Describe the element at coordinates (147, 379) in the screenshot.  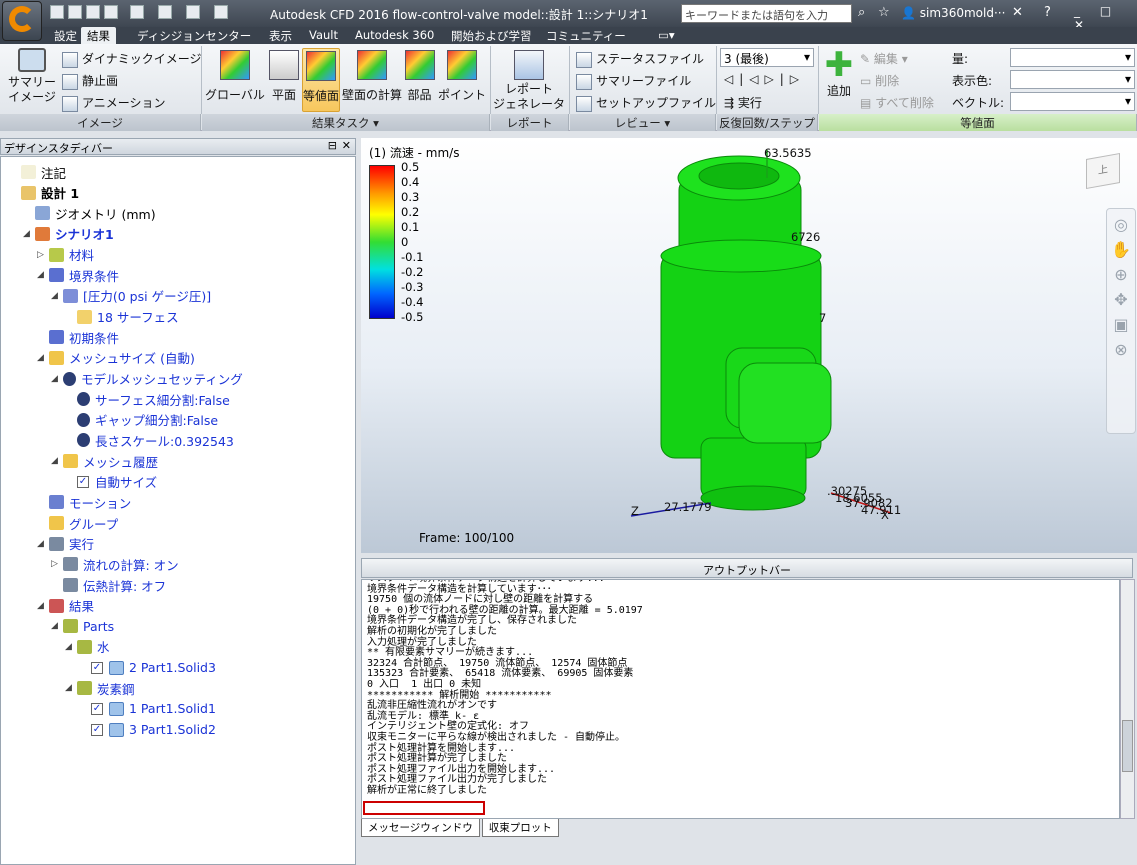
I see `tree-item: ◢ モデルメッシュセッティング` at that location.